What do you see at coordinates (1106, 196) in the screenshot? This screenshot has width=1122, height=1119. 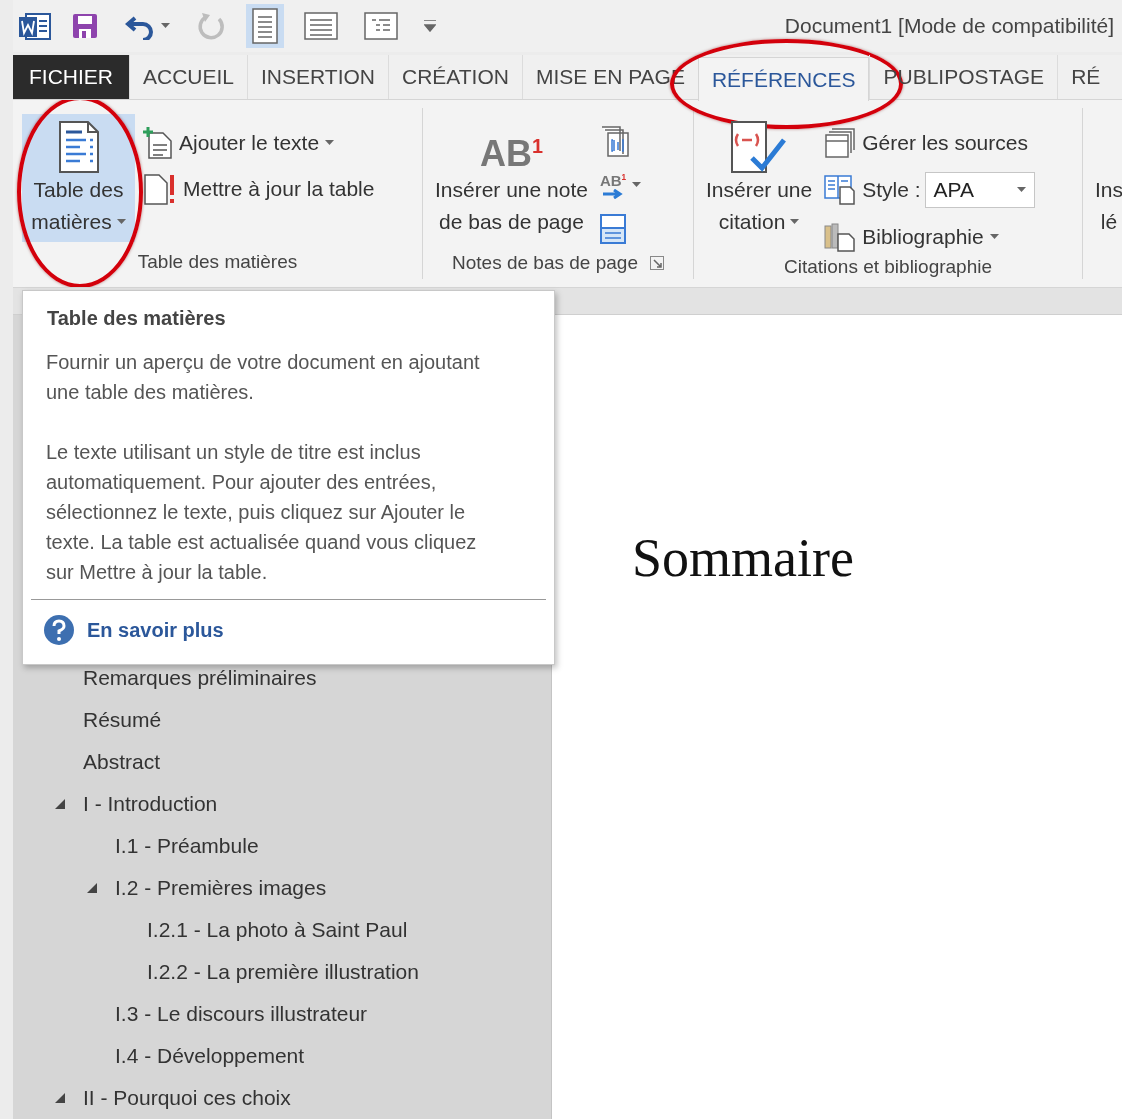 I see `ribbon-button: Ins lé` at bounding box center [1106, 196].